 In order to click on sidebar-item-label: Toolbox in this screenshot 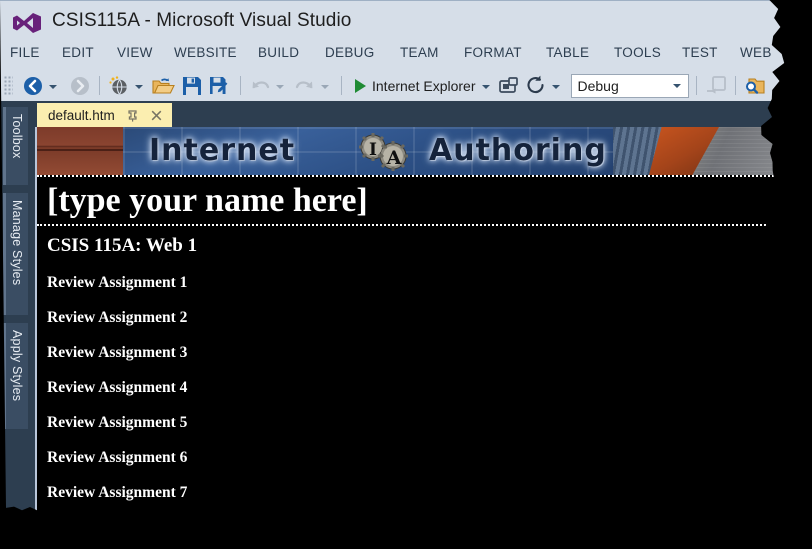, I will do `click(17, 136)`.